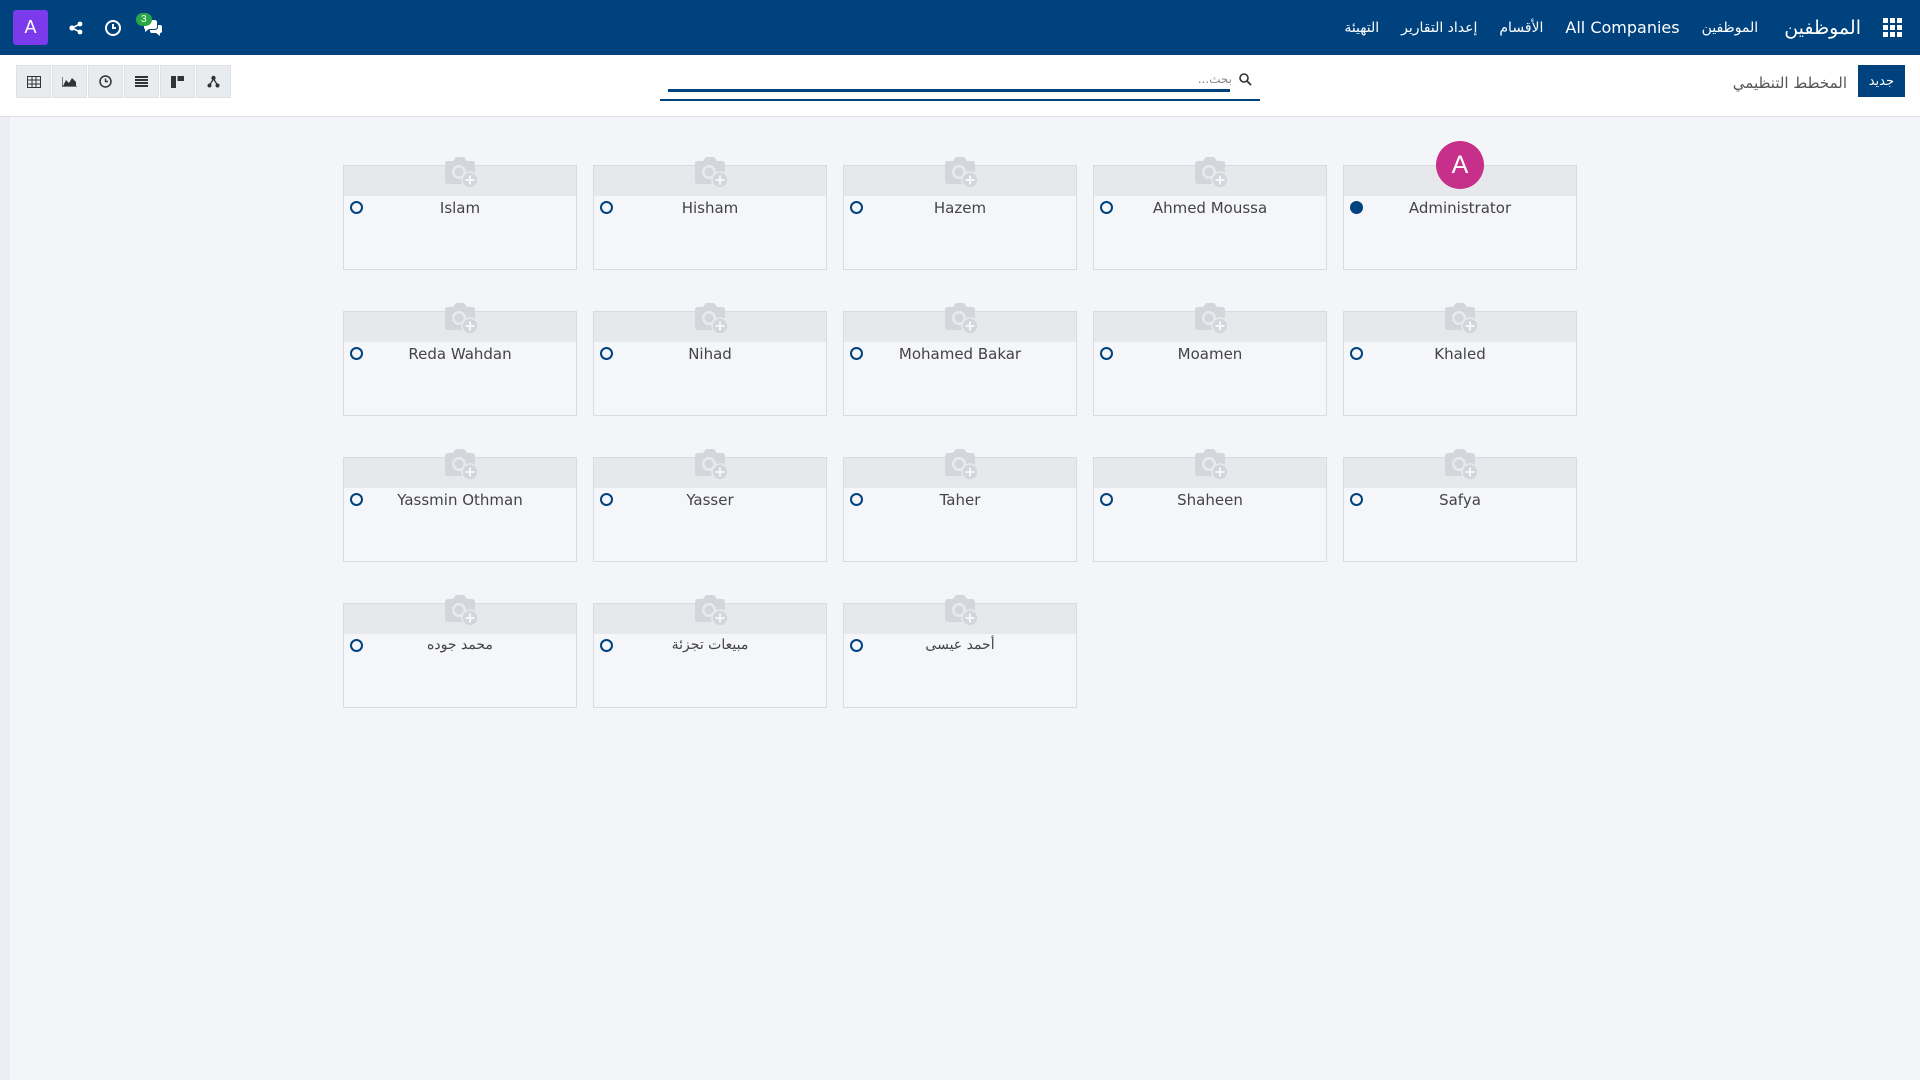 The width and height of the screenshot is (1920, 1080). I want to click on employee-name: Shaheen, so click(1210, 500).